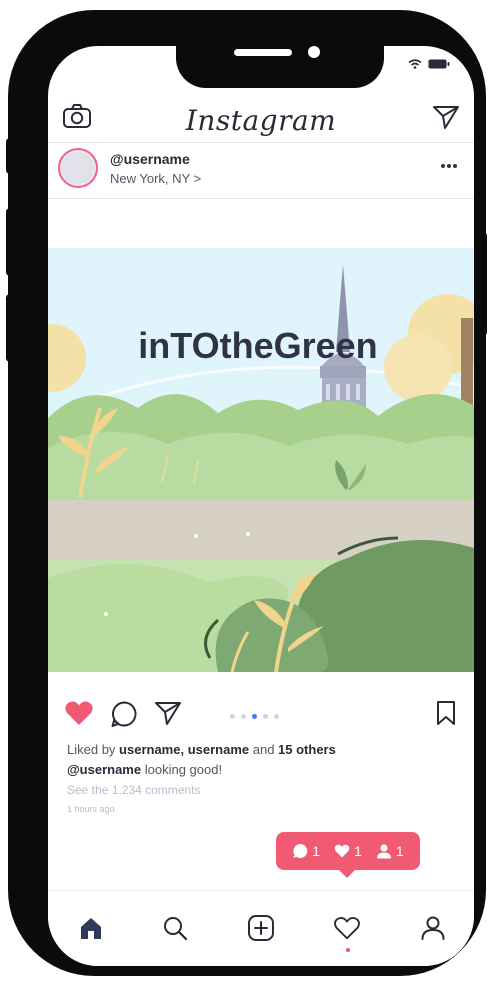 This screenshot has width=493, height=987. What do you see at coordinates (182, 769) in the screenshot?
I see `caption-text: looking good!` at bounding box center [182, 769].